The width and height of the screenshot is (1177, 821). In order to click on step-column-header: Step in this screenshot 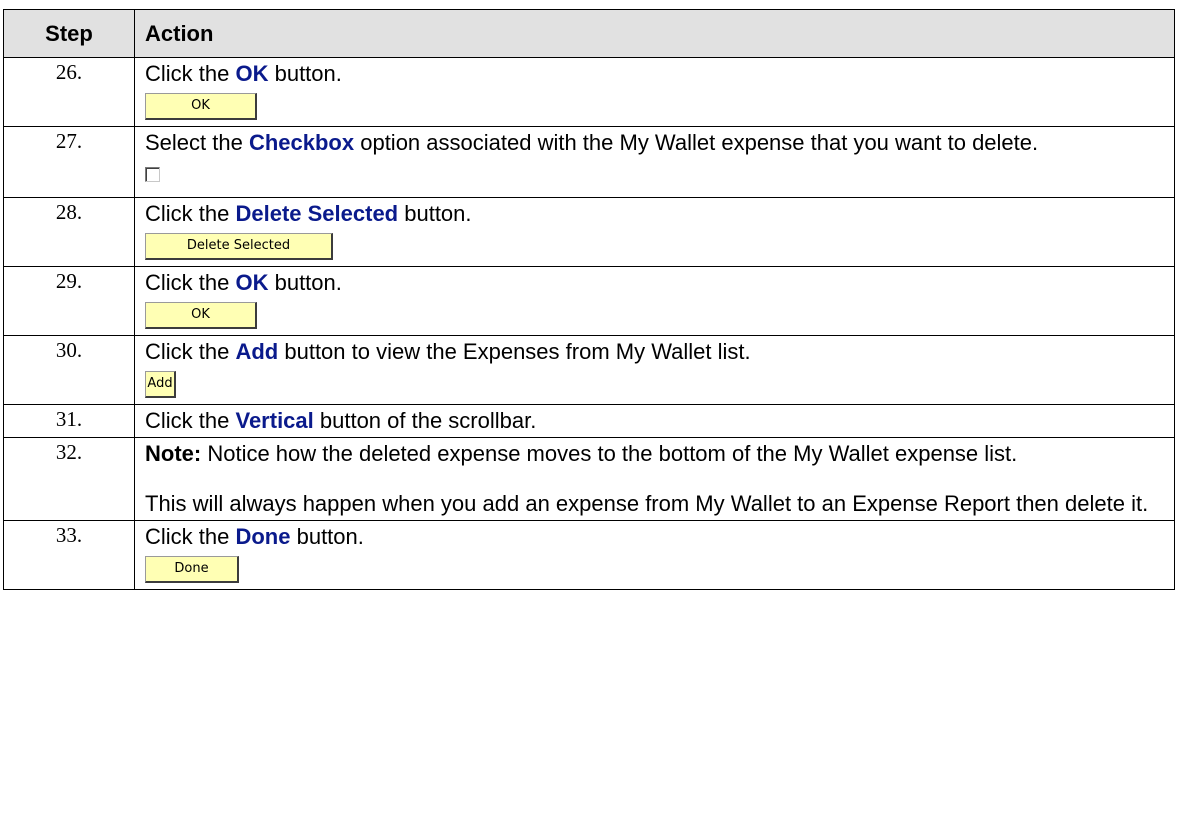, I will do `click(69, 33)`.